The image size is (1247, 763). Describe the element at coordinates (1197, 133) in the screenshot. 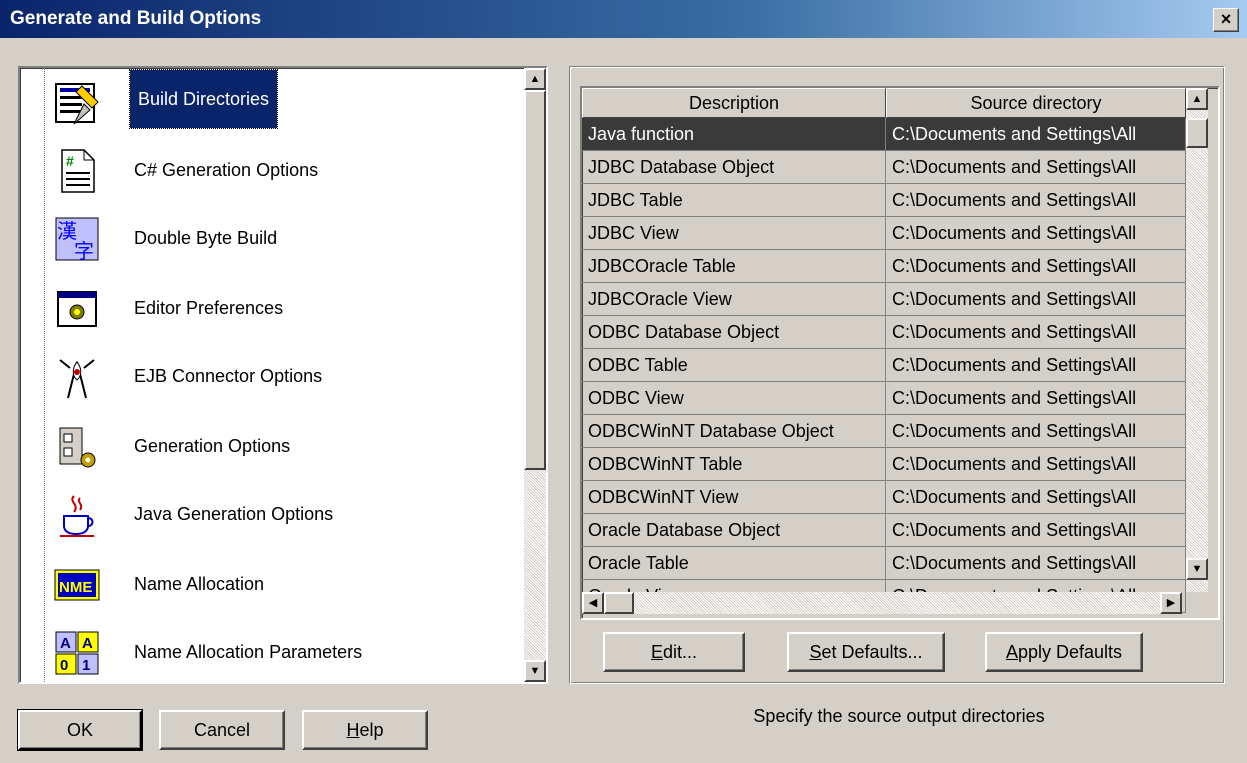

I see `table-vertical-thumb` at that location.